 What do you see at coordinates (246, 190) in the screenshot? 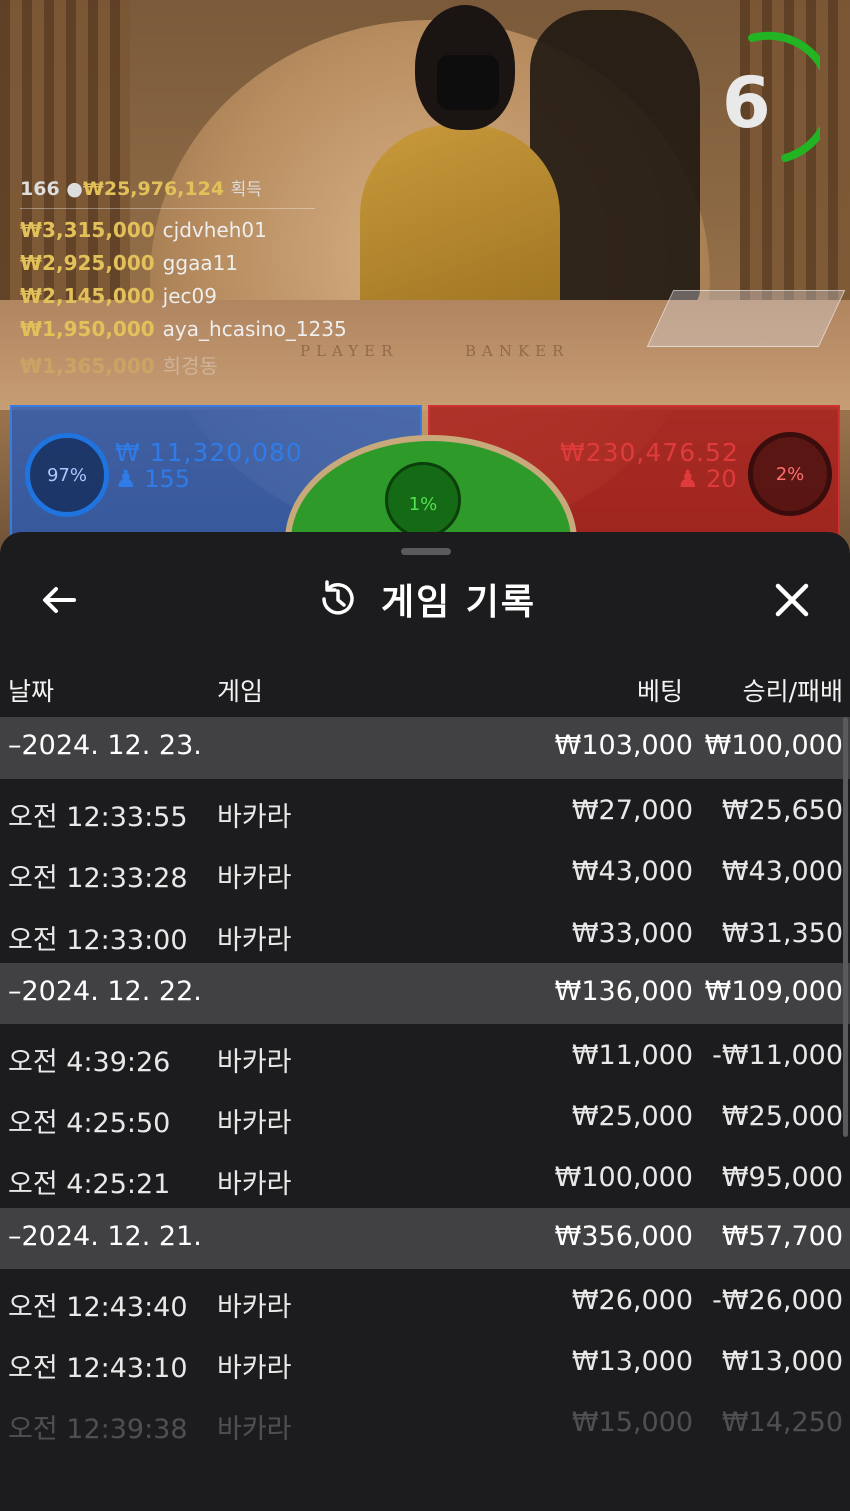
I see `earned-label: 획득` at bounding box center [246, 190].